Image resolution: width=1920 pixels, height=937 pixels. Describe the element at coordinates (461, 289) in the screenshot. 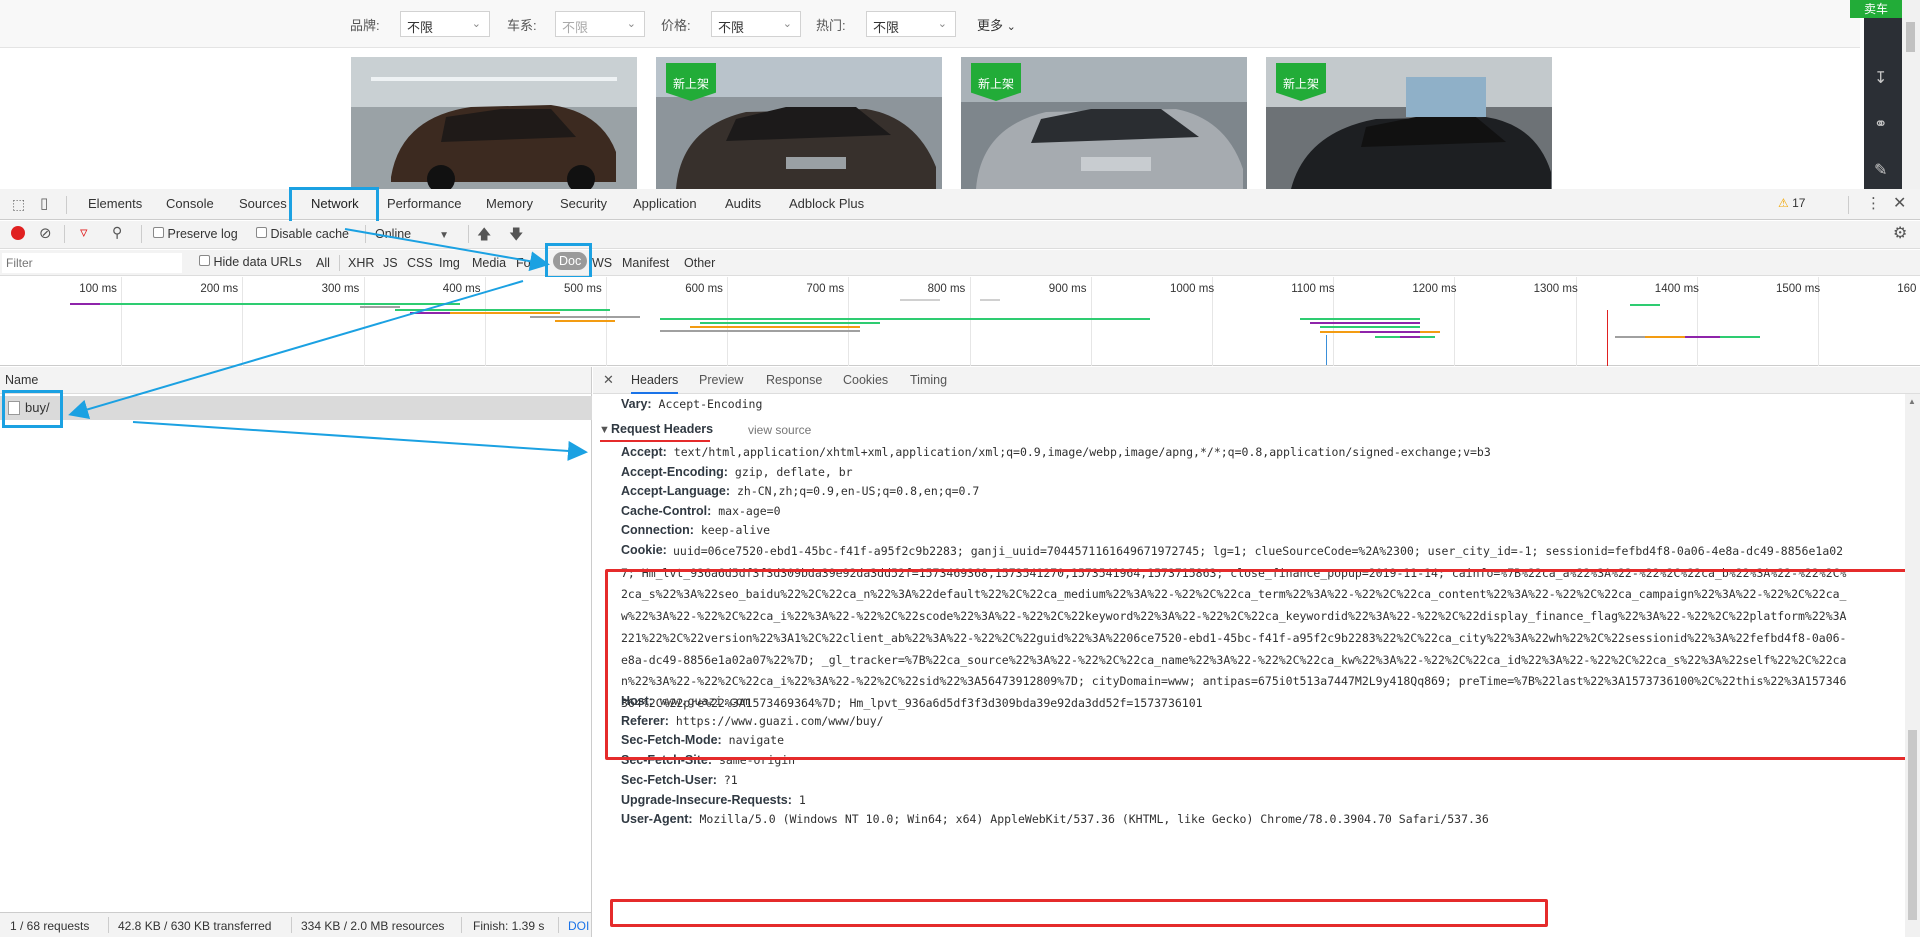

I see `timeline-tick-label: 400 ms` at that location.